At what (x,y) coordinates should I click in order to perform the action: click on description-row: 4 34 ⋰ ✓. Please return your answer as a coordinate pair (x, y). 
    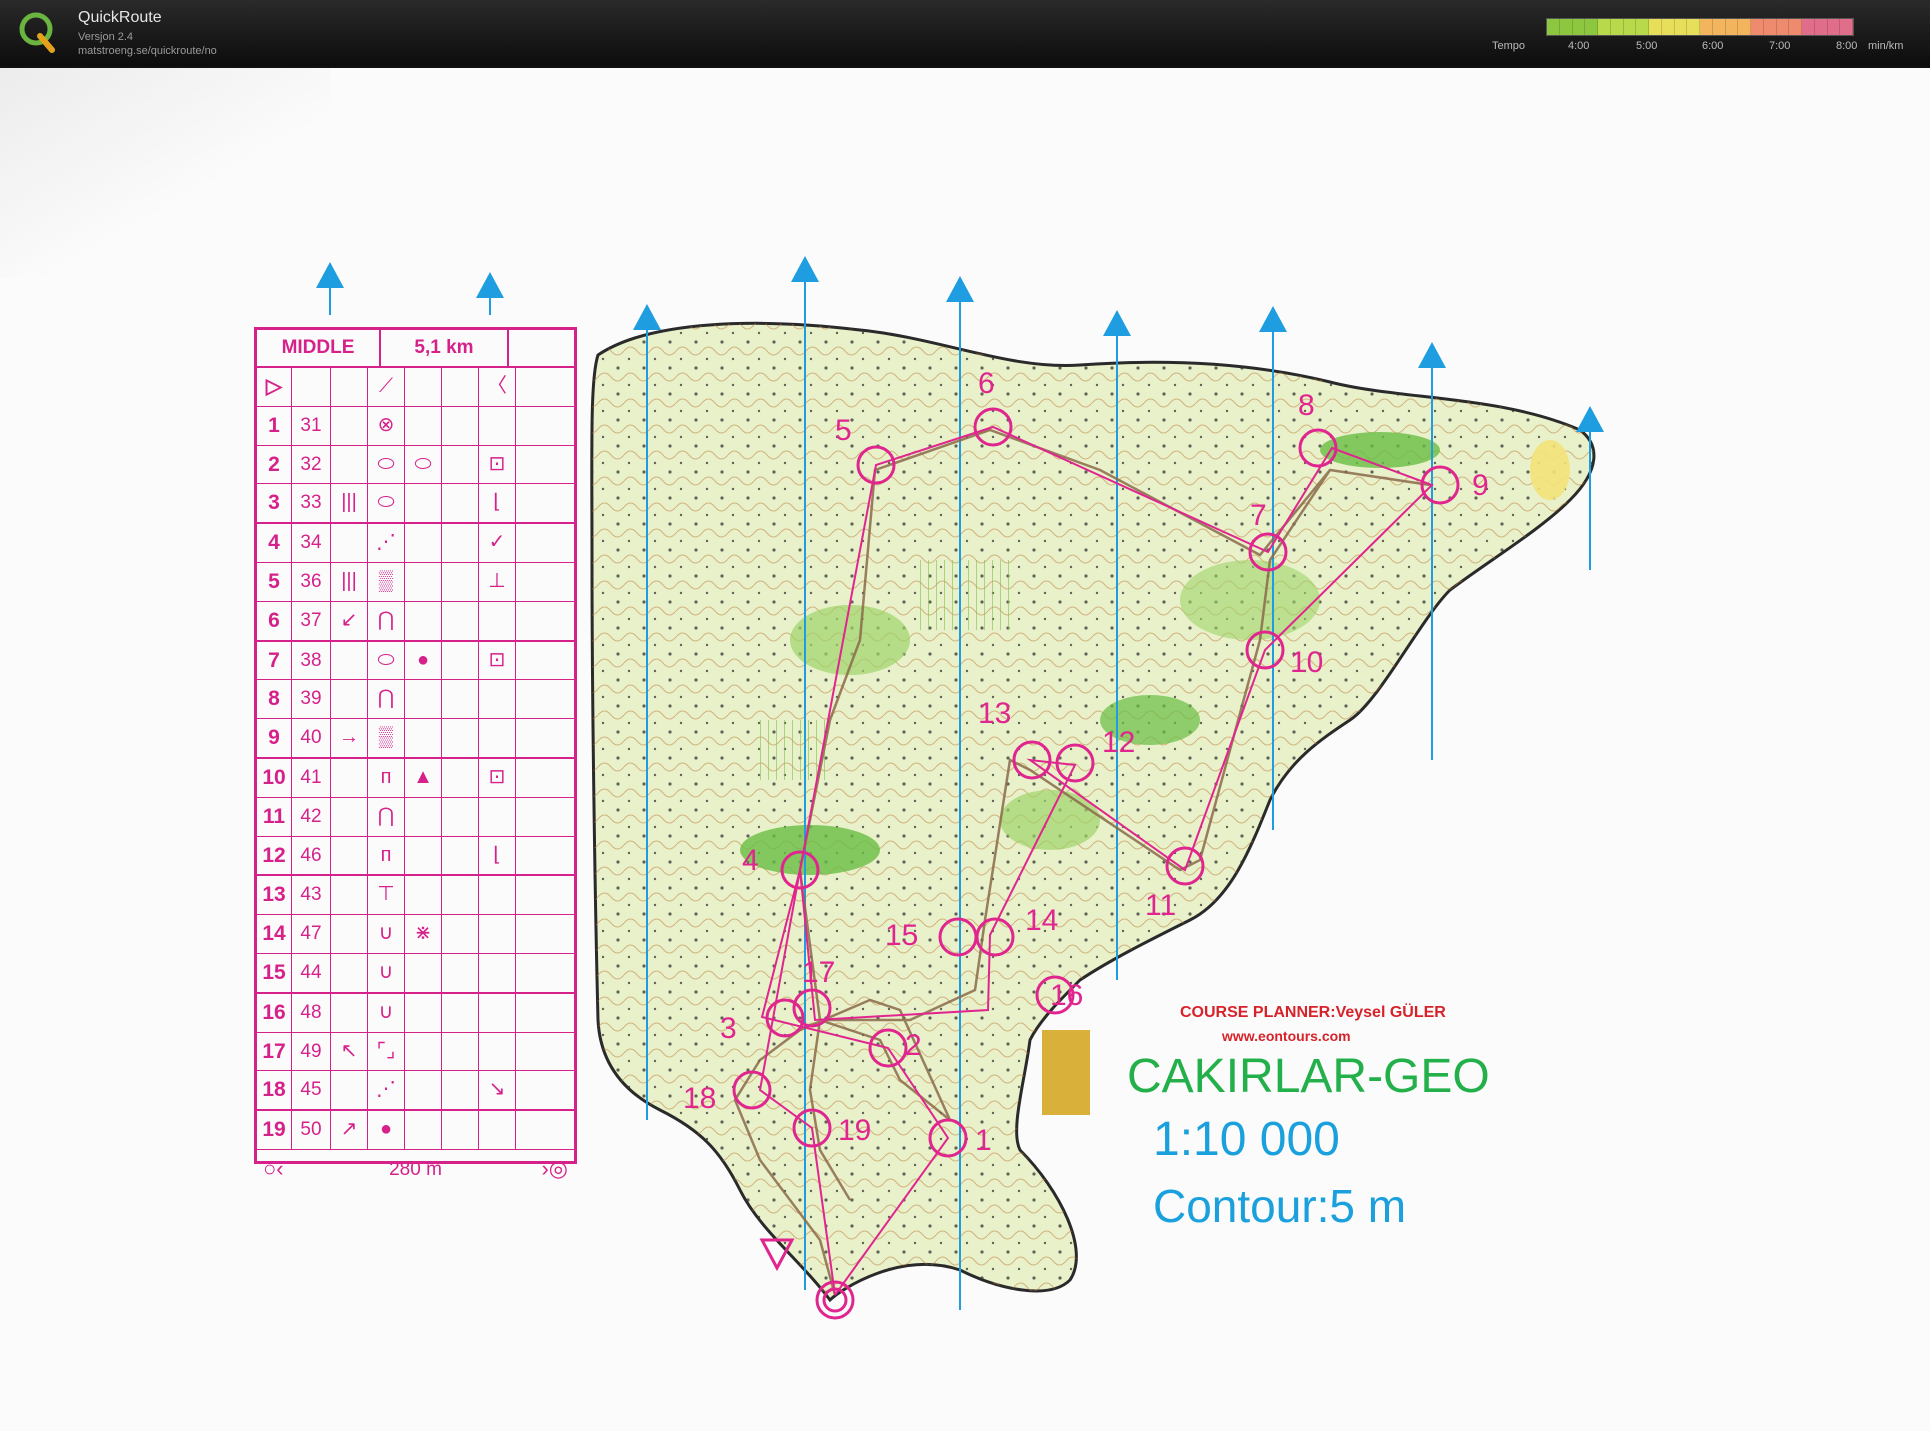
    Looking at the image, I should click on (415, 543).